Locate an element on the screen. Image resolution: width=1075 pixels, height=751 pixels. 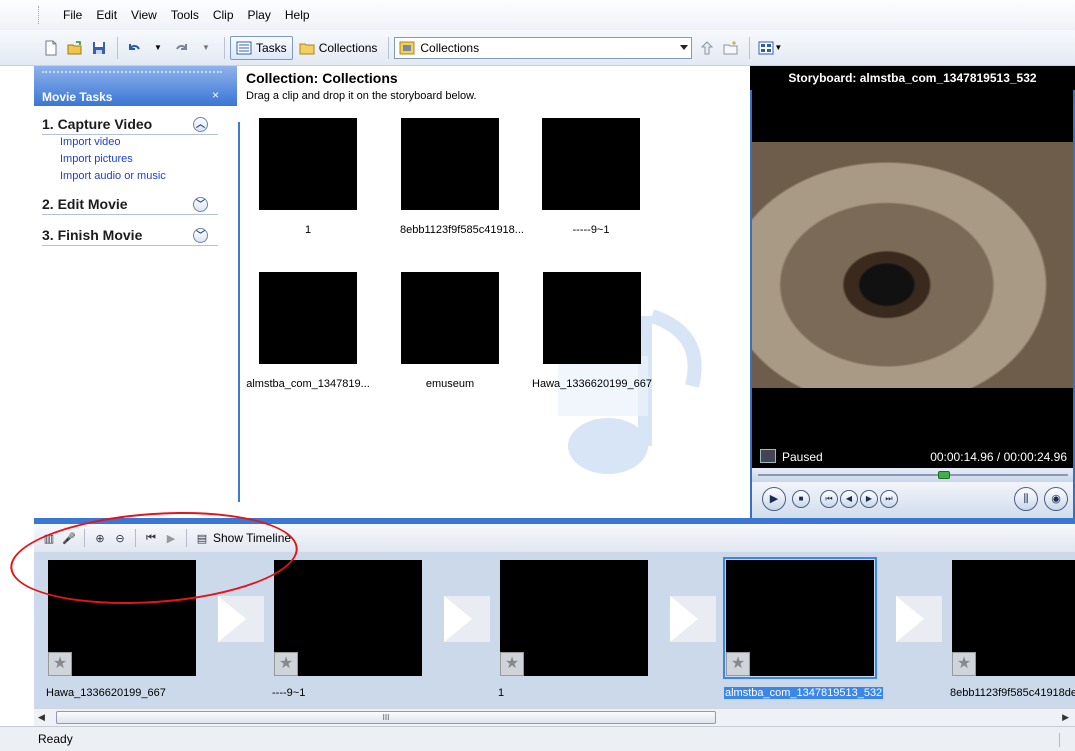
menu-grip is located at coordinates (39, 15).